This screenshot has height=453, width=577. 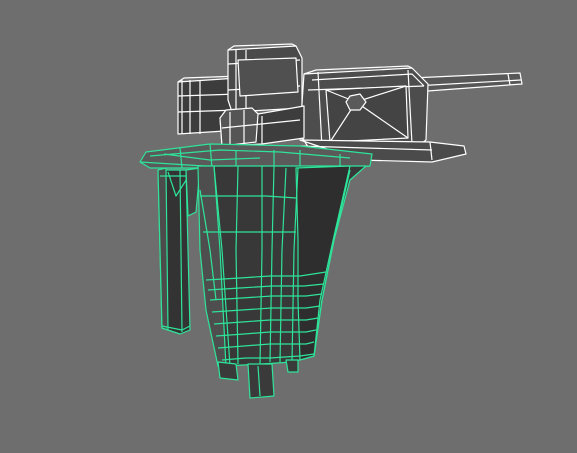 What do you see at coordinates (261, 381) in the screenshot?
I see `foot-center` at bounding box center [261, 381].